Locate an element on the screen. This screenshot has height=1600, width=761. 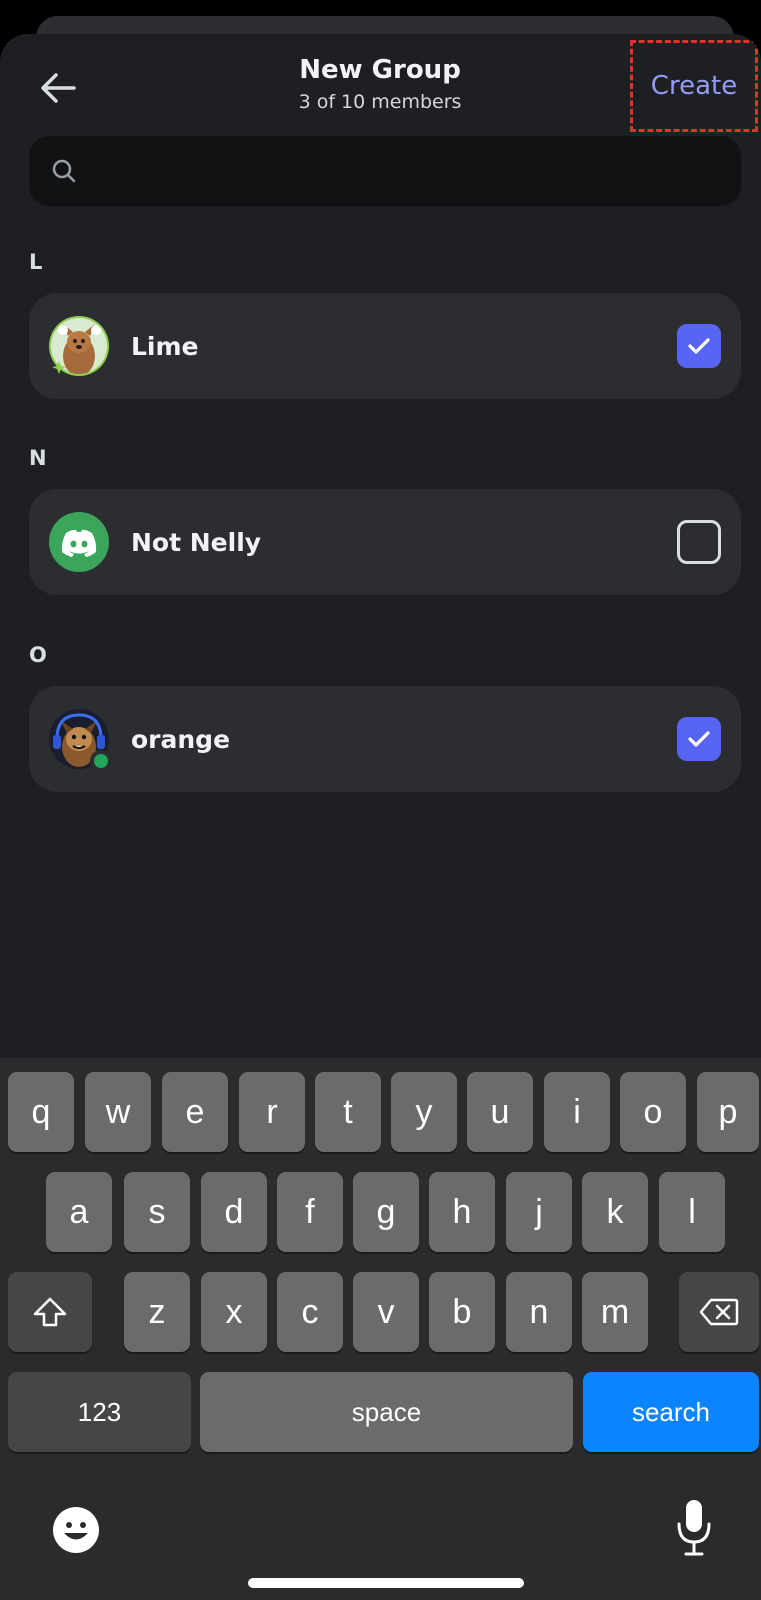
list-item-lime: Lime is located at coordinates (385, 346).